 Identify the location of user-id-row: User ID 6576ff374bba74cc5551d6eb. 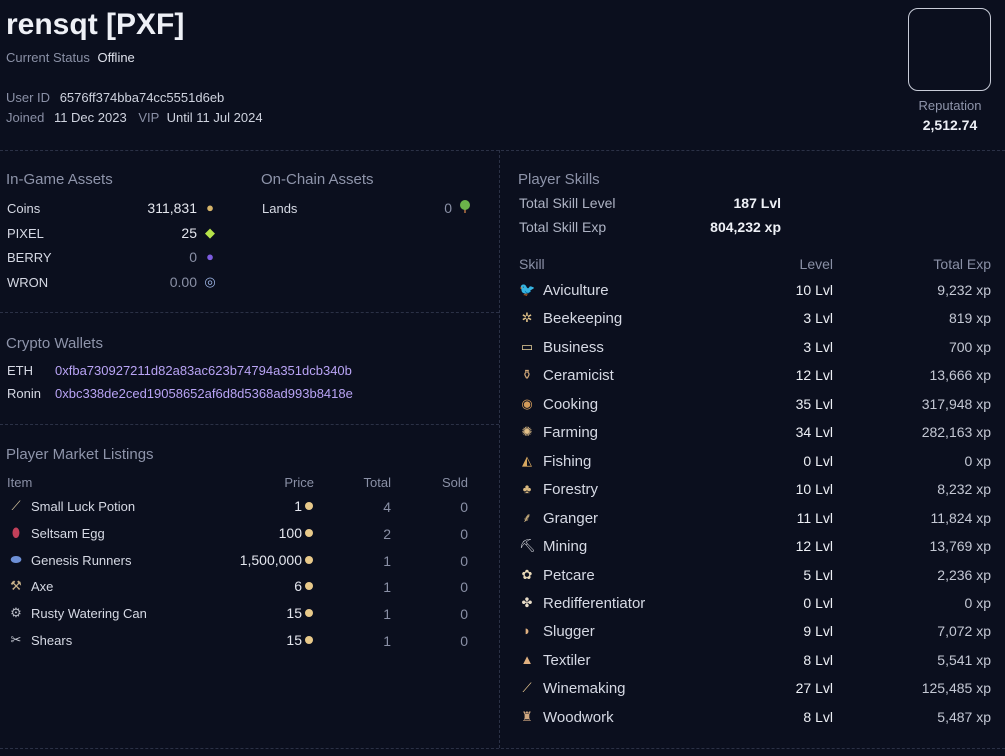
(115, 97).